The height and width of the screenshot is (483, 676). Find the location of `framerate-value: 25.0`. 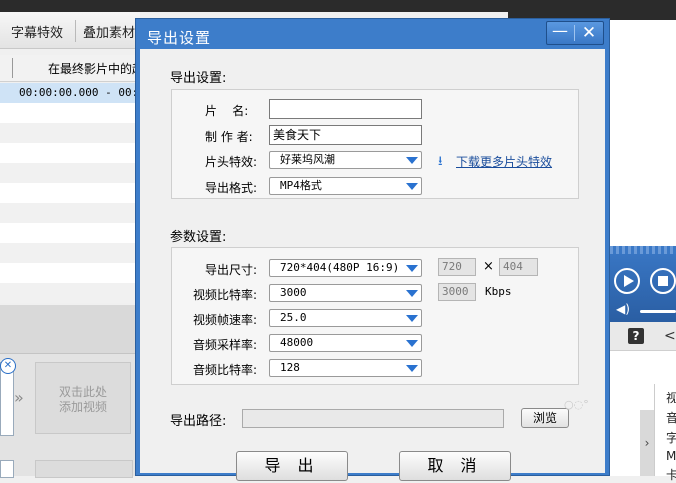

framerate-value: 25.0 is located at coordinates (293, 317).